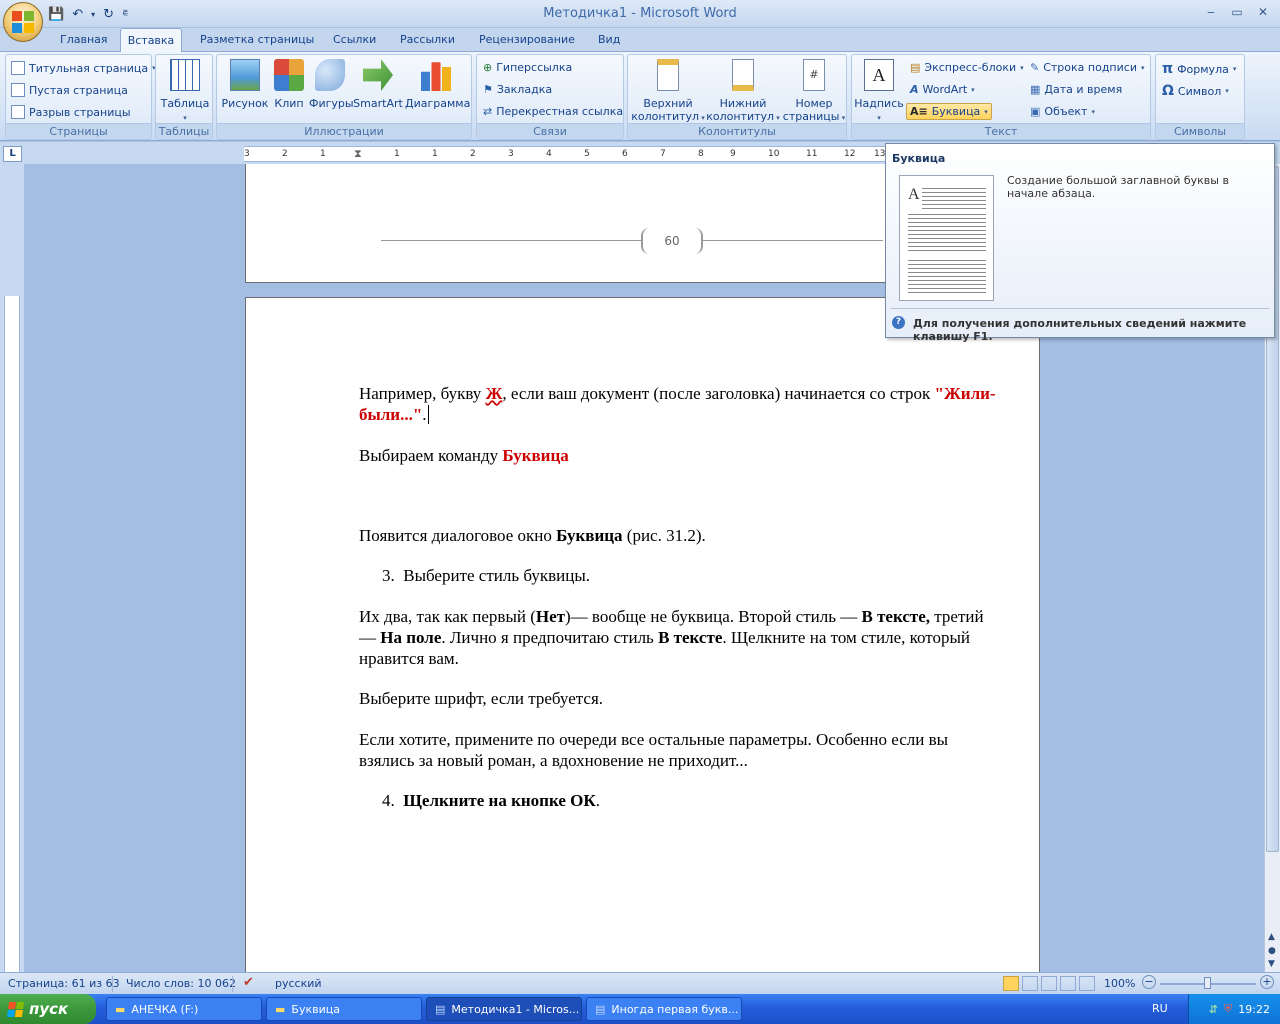 The image size is (1280, 1024). I want to click on scroll-next-icon: ▼, so click(1271, 964).